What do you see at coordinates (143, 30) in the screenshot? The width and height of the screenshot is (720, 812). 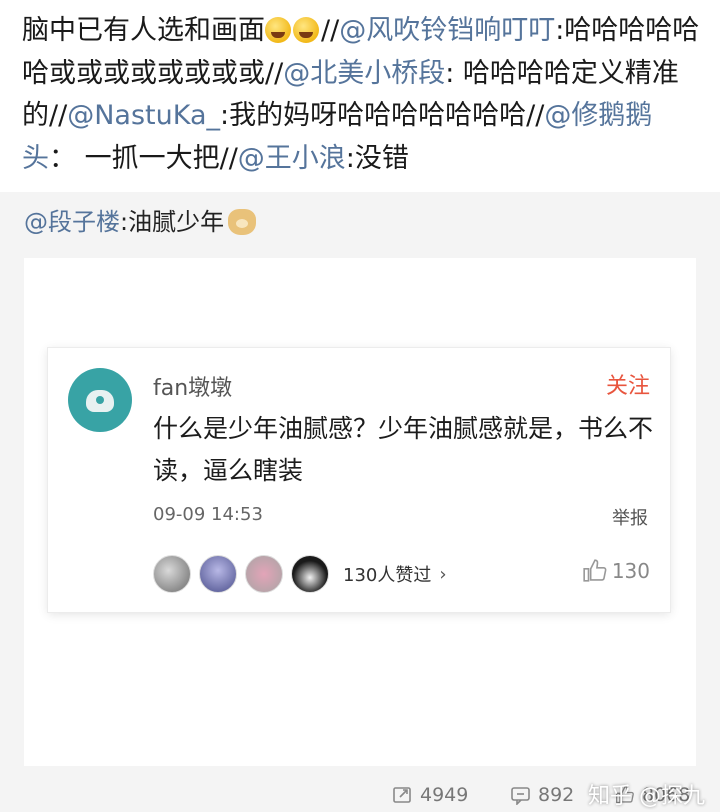 I see `post-intro: 脑中已有人选和画面` at bounding box center [143, 30].